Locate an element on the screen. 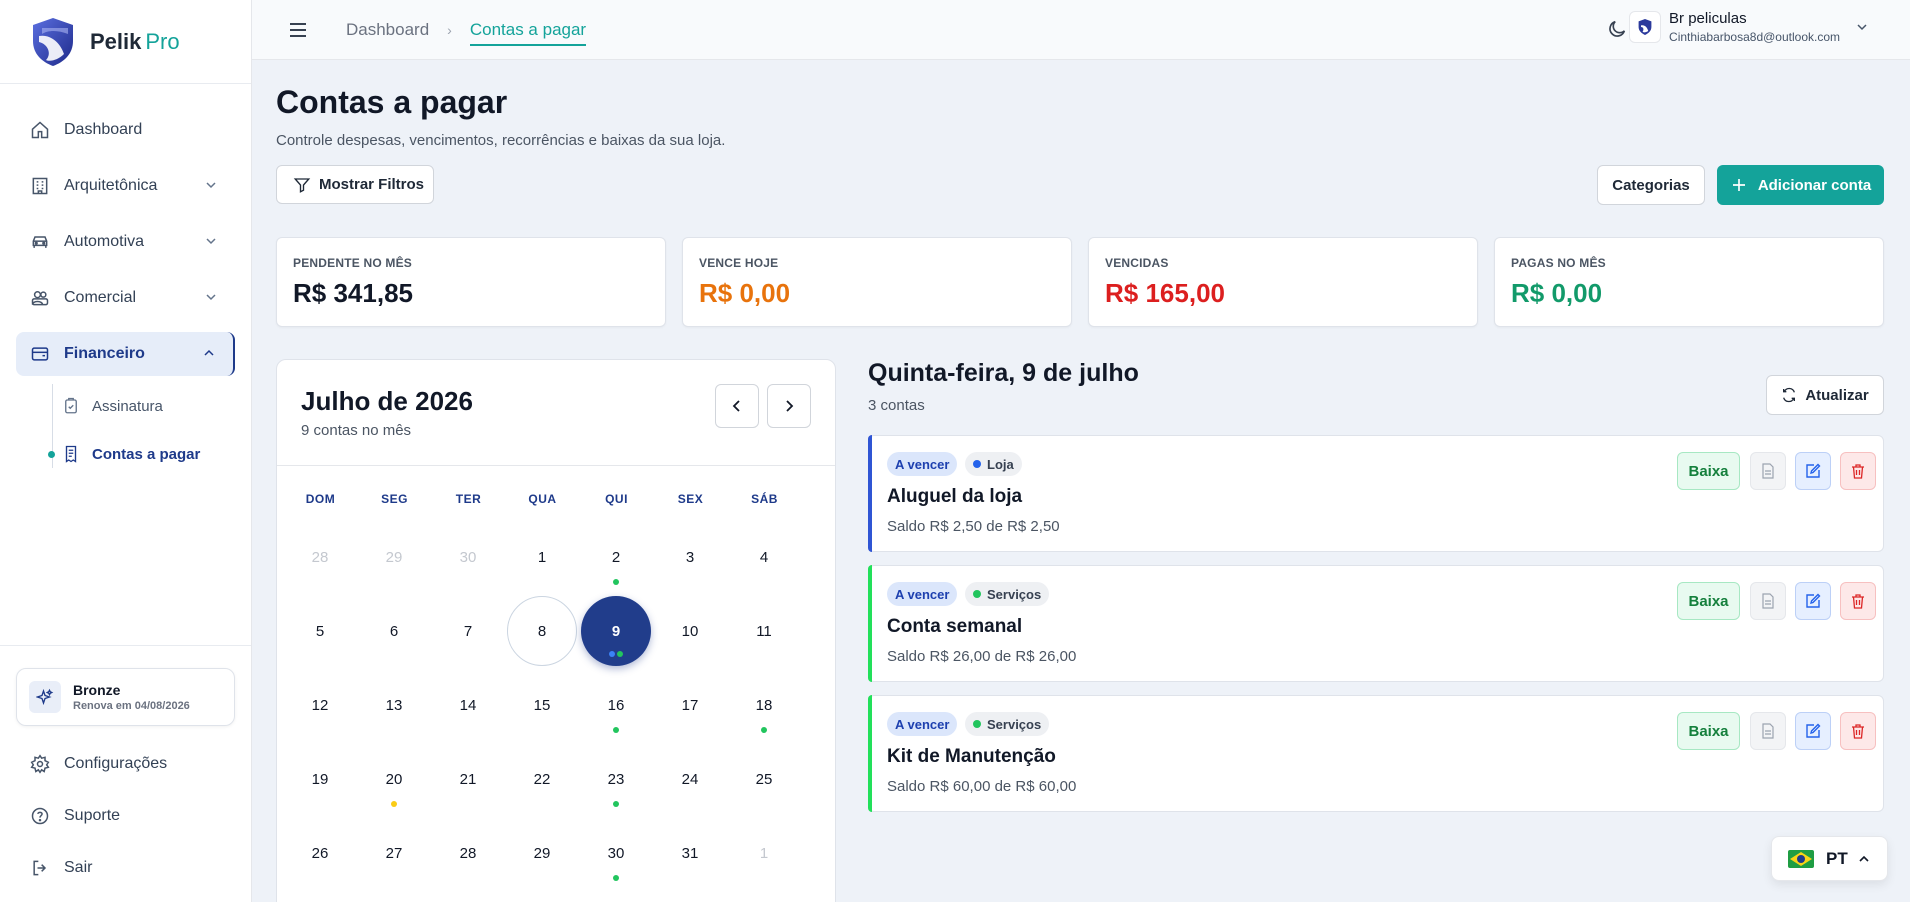  refresh-button: Atualizar is located at coordinates (1825, 395).